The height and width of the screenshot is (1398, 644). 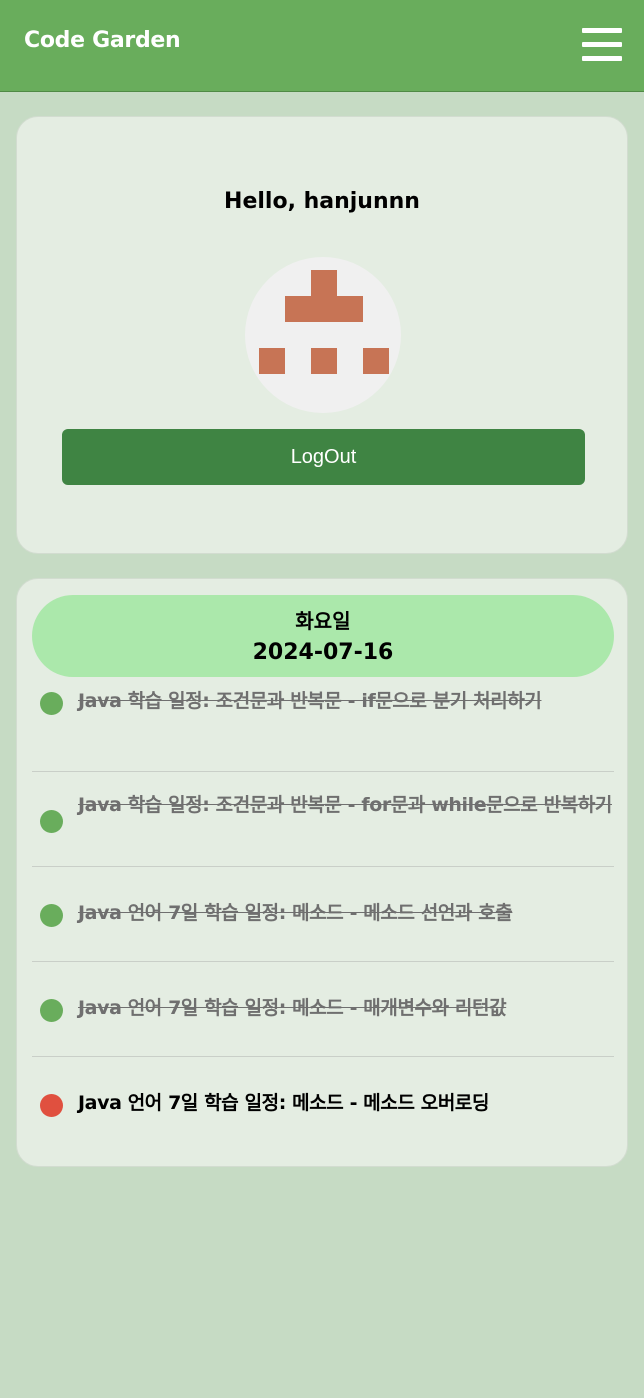 I want to click on task-text: Java 학습 일정: 조건문과 반복문 - if문으로 분기 처리하기, so click(x=310, y=701).